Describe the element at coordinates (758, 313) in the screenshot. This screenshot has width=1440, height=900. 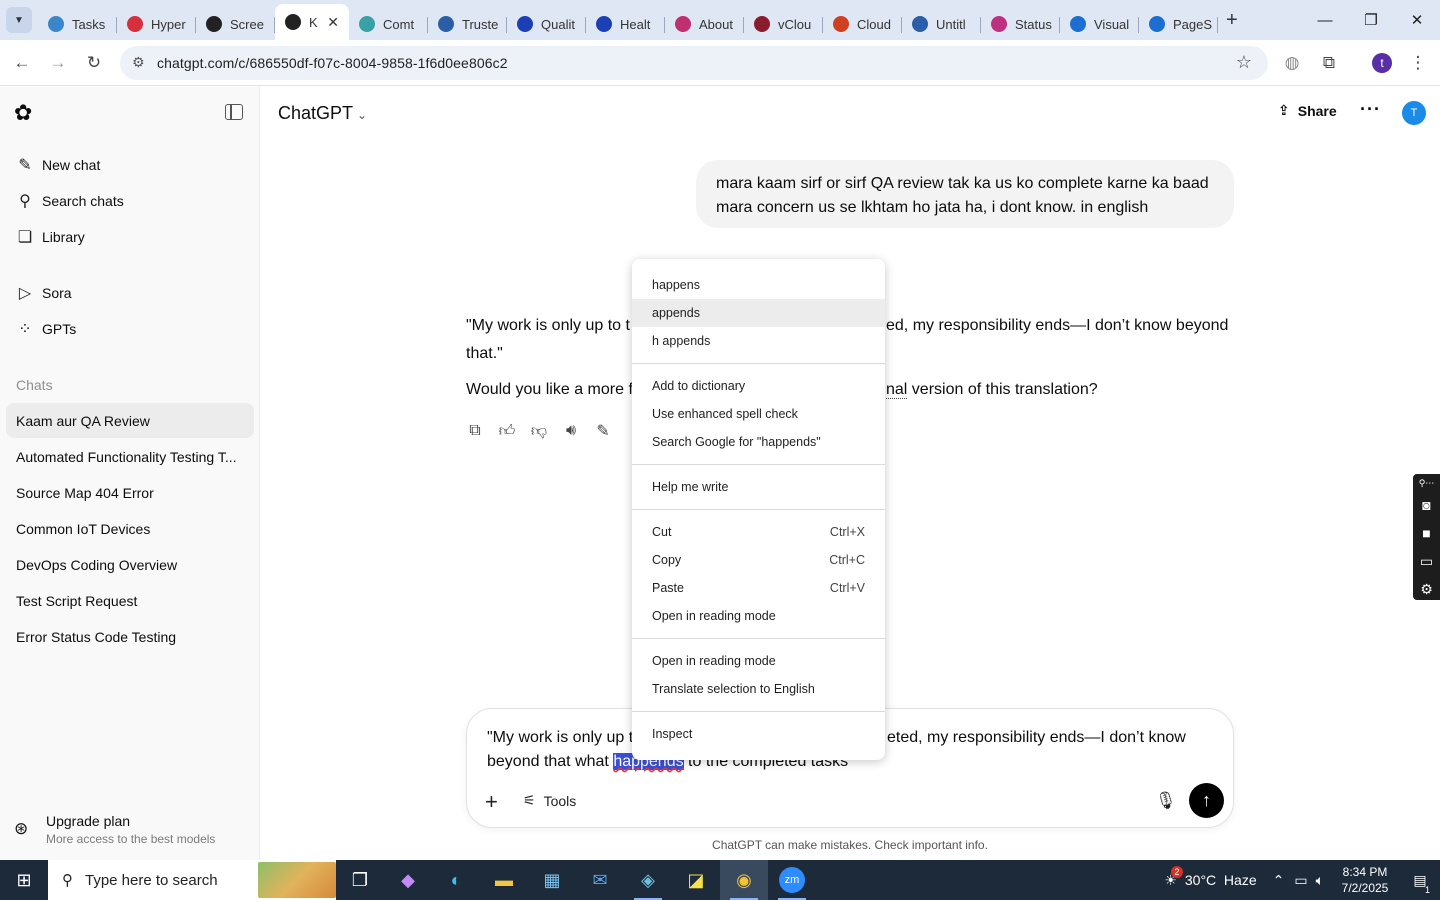
I see `spelling-suggestion: appends` at that location.